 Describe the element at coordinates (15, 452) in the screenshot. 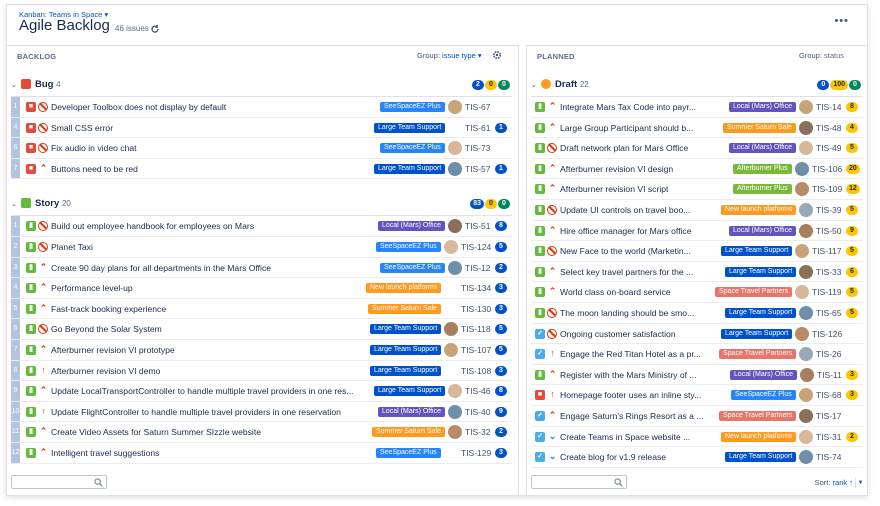

I see `rank-number: 12` at that location.